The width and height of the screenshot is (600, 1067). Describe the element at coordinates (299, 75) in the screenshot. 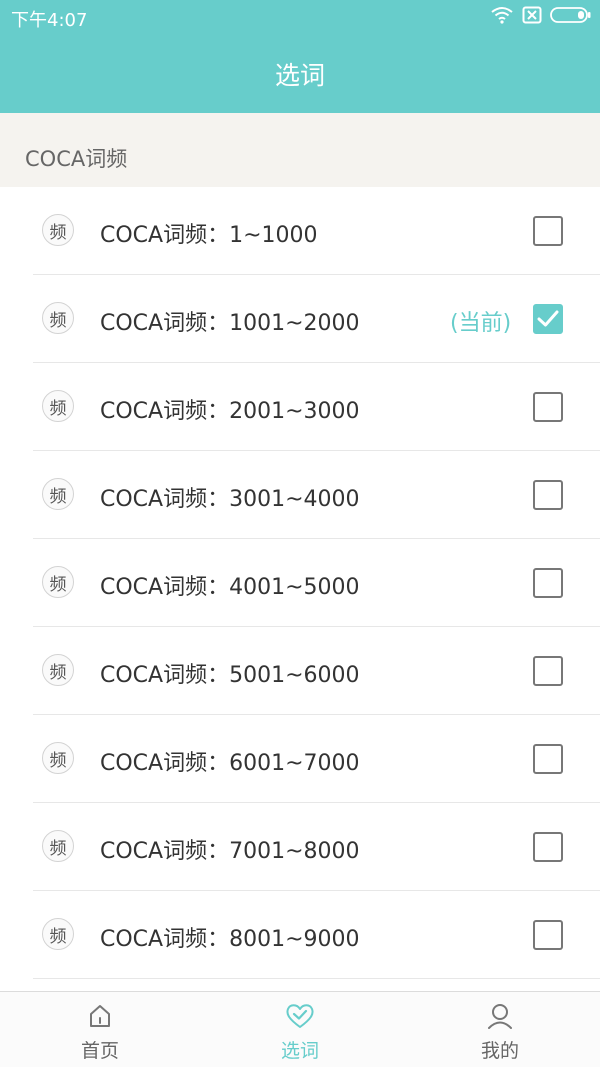

I see `page-title: 选词` at that location.